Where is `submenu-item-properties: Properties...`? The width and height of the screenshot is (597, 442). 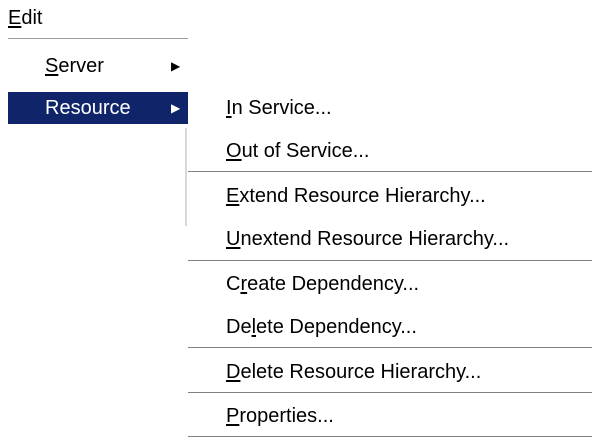
submenu-item-properties: Properties... is located at coordinates (390, 416).